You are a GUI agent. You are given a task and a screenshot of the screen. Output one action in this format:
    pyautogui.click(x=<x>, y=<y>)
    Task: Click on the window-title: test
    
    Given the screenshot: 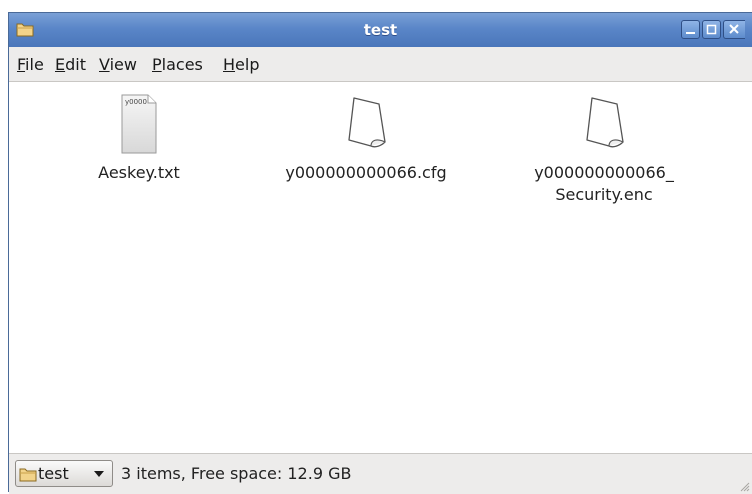 What is the action you would take?
    pyautogui.click(x=380, y=30)
    